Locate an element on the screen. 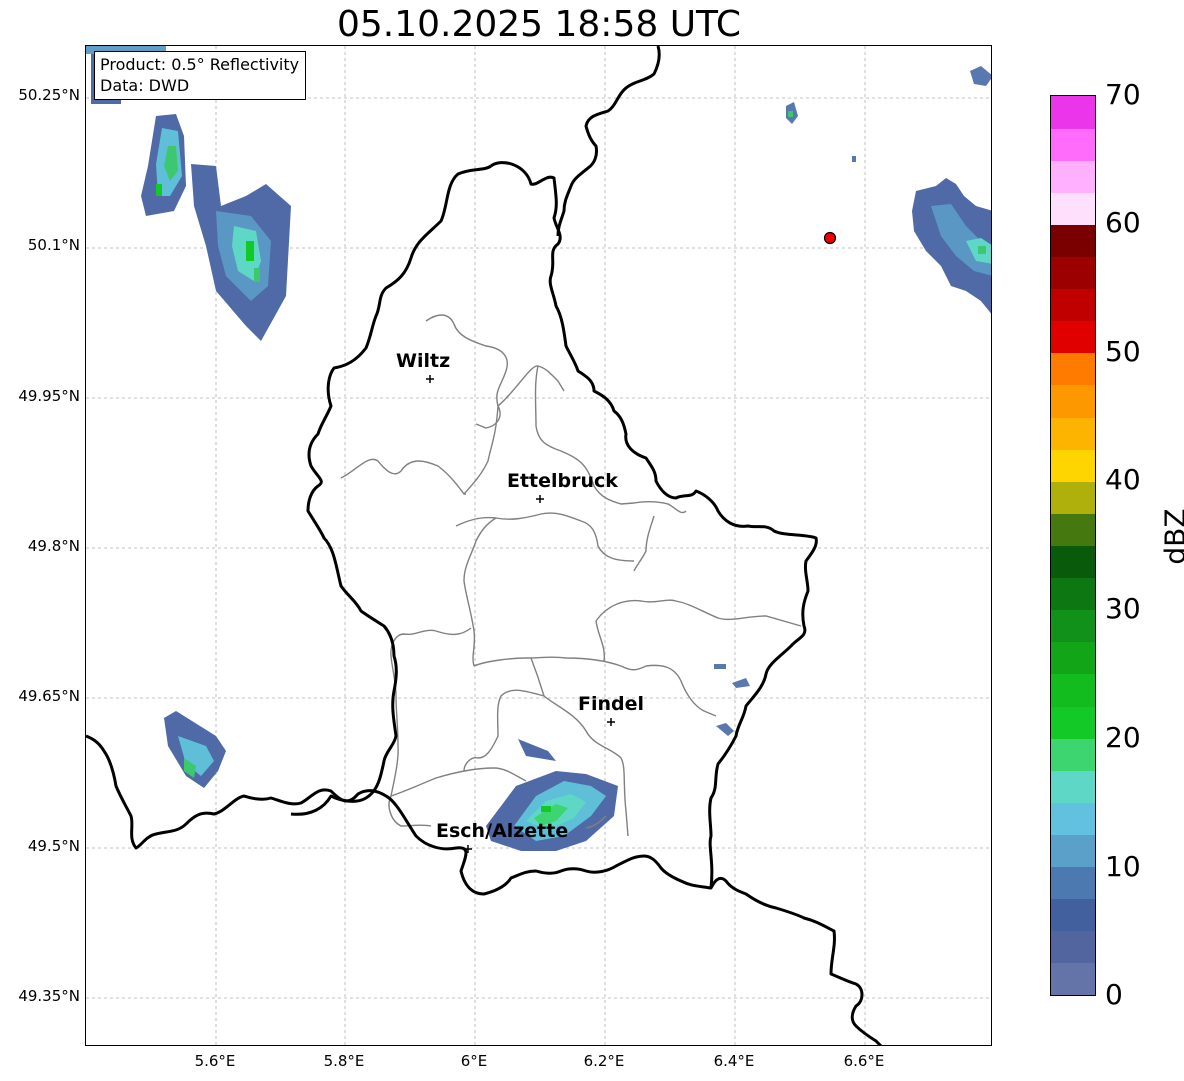 The height and width of the screenshot is (1081, 1184). colorbar-label: dBZ is located at coordinates (1171, 536).